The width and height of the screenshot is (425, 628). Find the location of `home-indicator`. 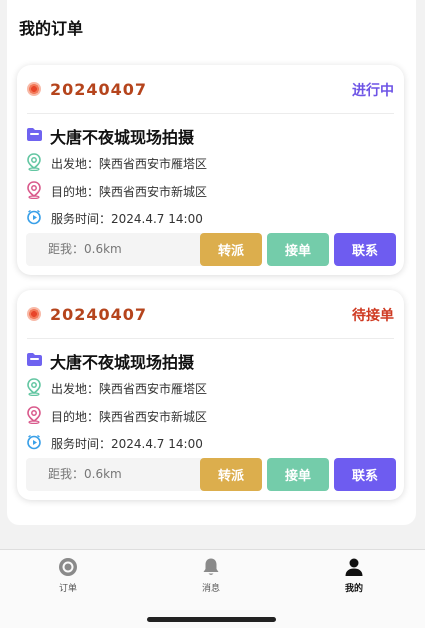

home-indicator is located at coordinates (211, 619).